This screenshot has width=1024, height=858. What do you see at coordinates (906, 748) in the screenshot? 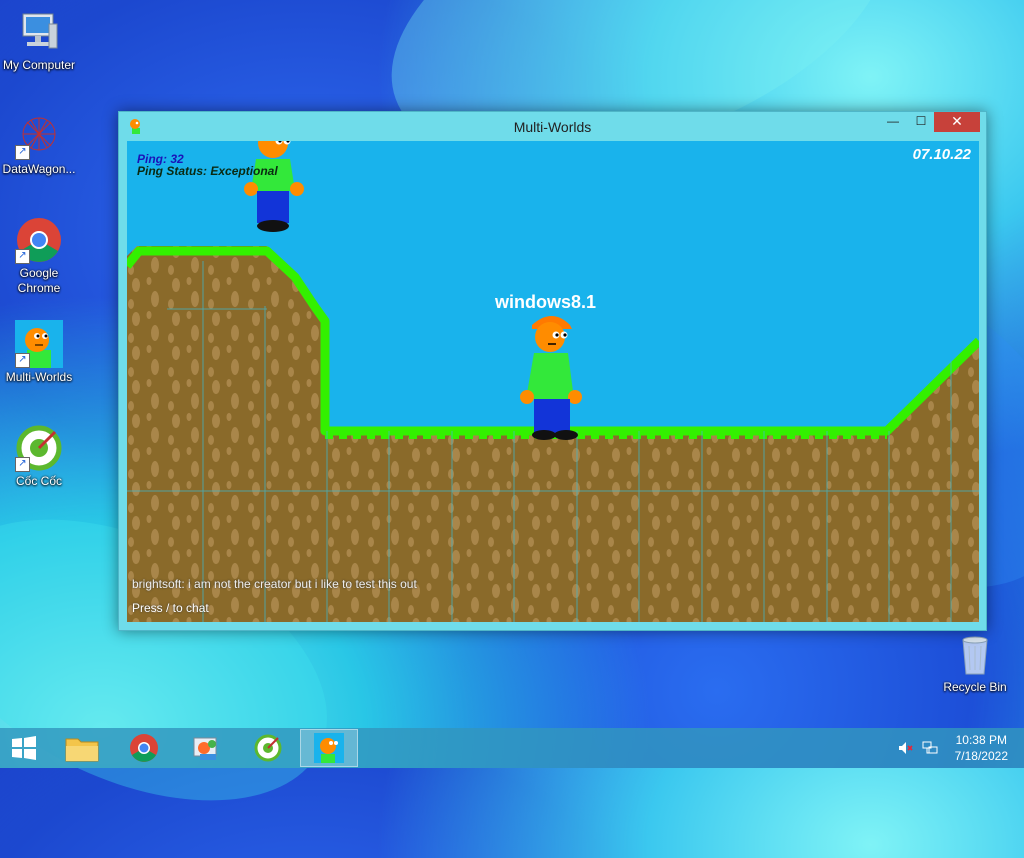
I see `volume-muted-icon` at bounding box center [906, 748].